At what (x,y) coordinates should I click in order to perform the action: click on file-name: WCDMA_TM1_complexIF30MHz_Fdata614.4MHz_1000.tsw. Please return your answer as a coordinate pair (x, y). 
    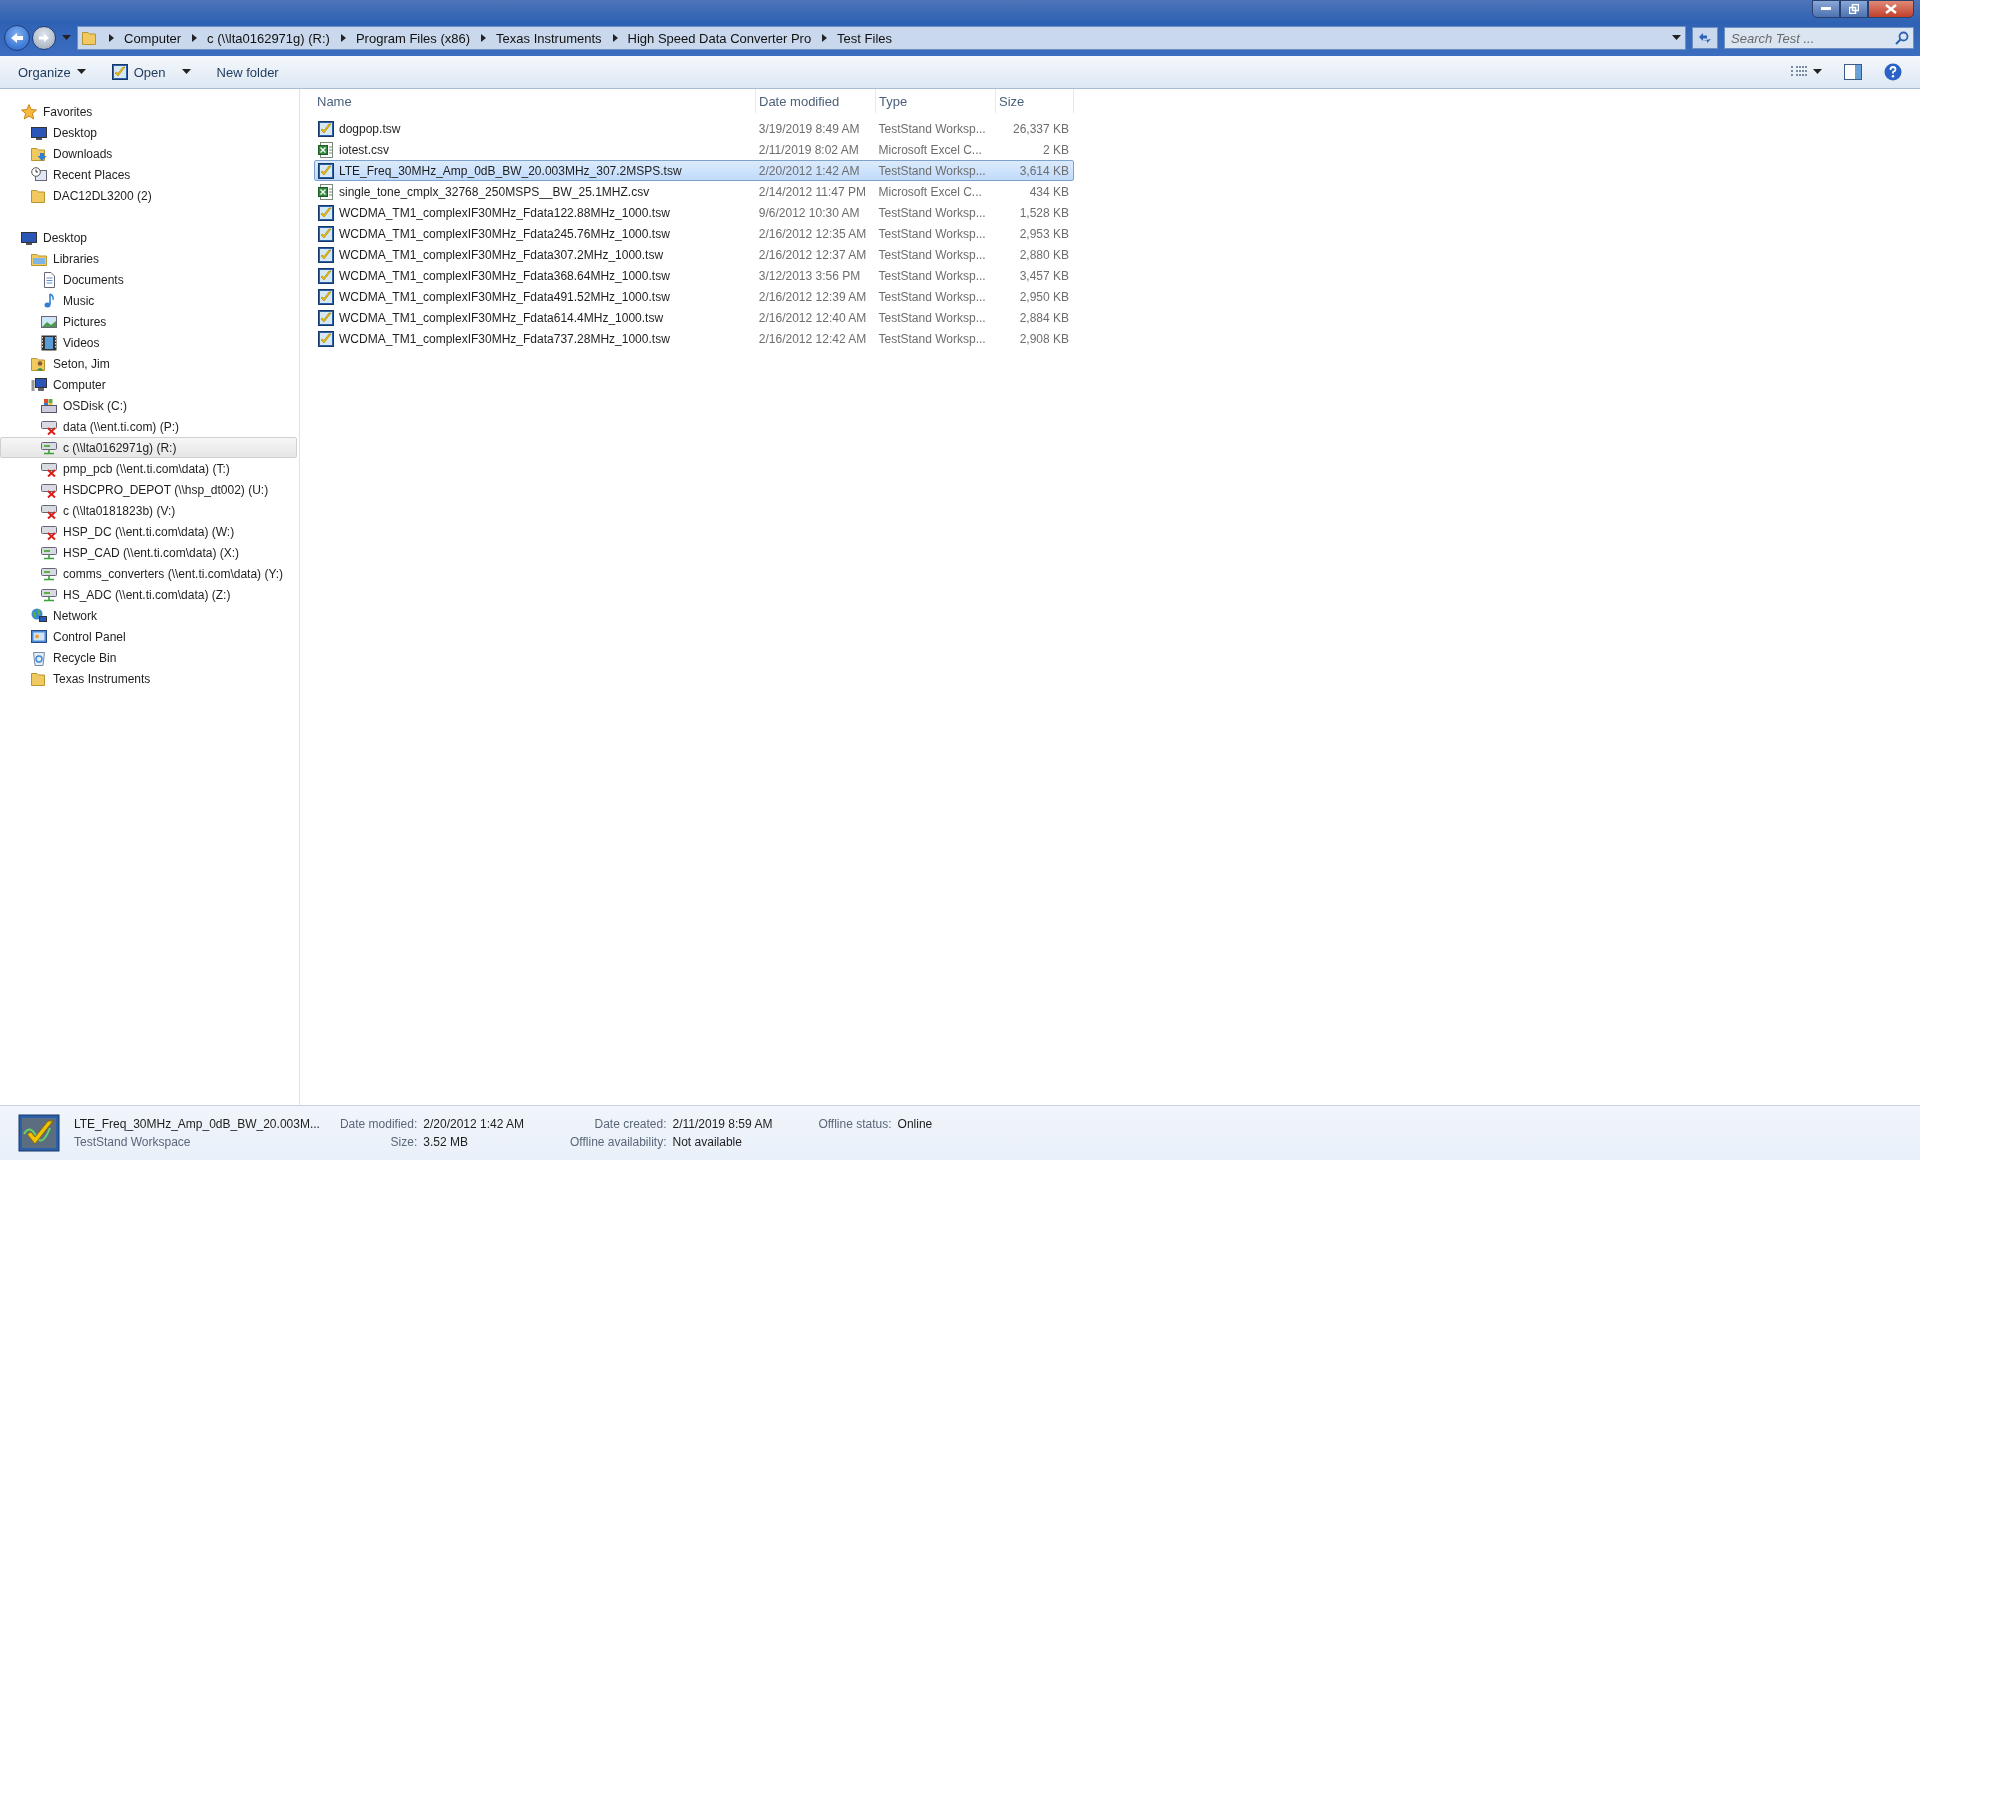
    Looking at the image, I should click on (501, 317).